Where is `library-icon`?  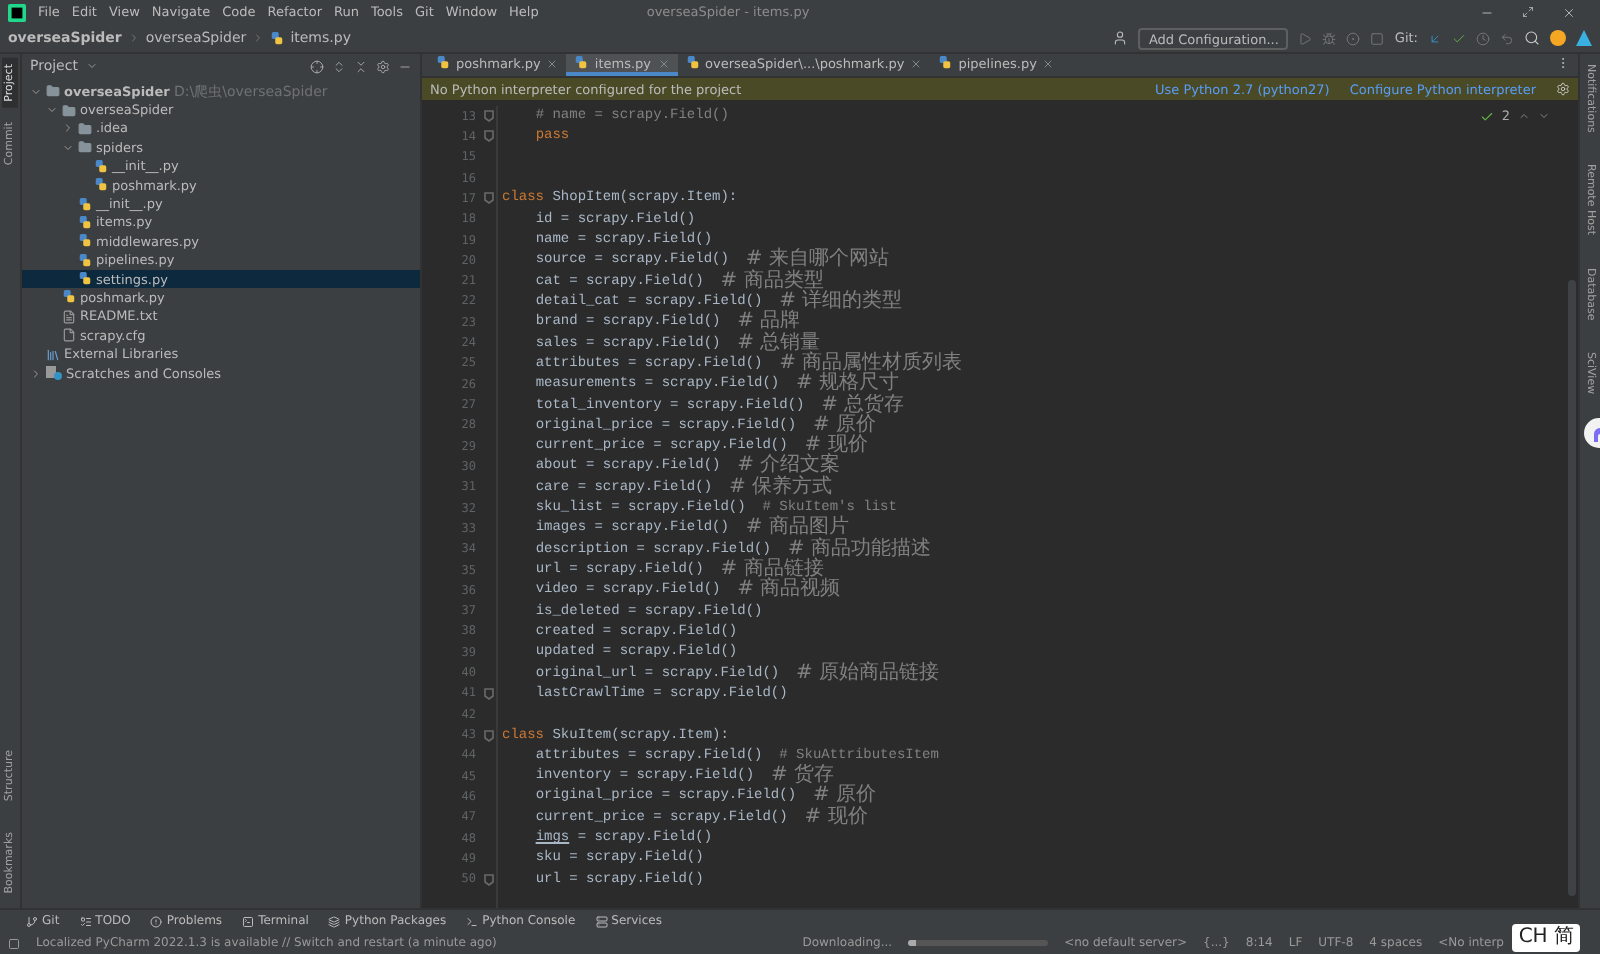 library-icon is located at coordinates (53, 354).